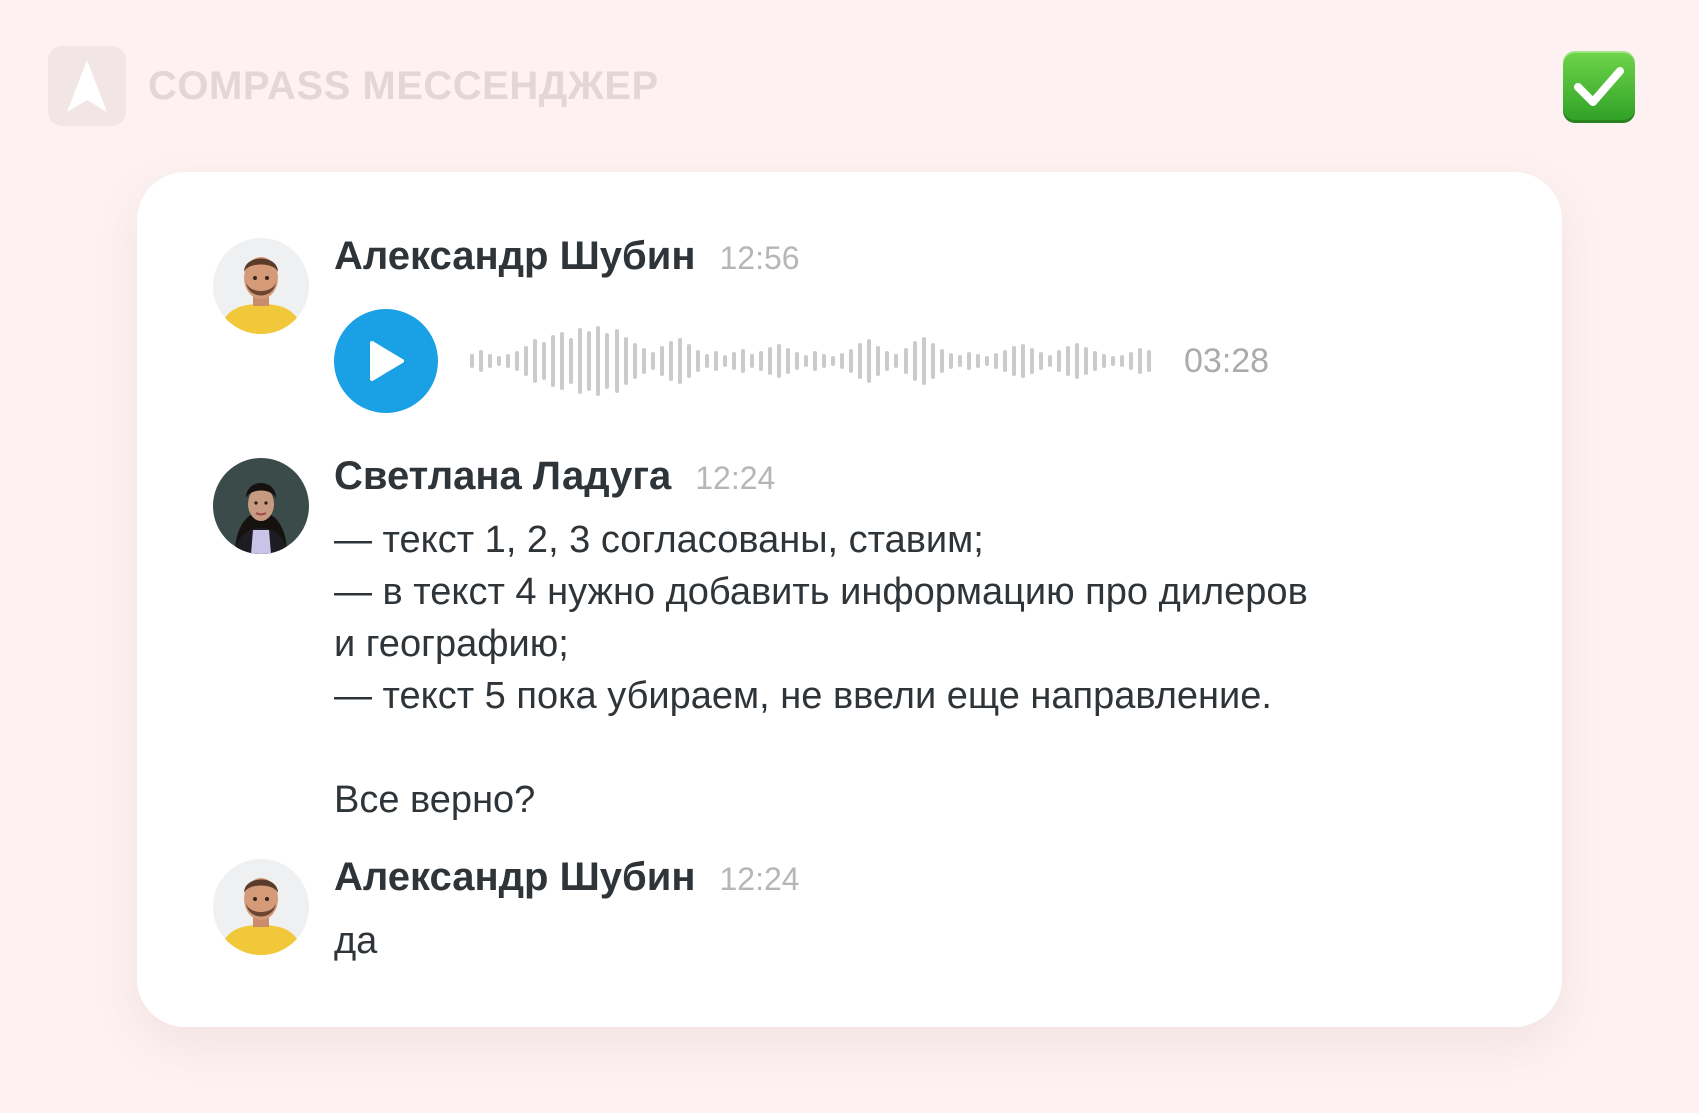 The height and width of the screenshot is (1113, 1699). Describe the element at coordinates (811, 361) in the screenshot. I see `voice-waveform` at that location.